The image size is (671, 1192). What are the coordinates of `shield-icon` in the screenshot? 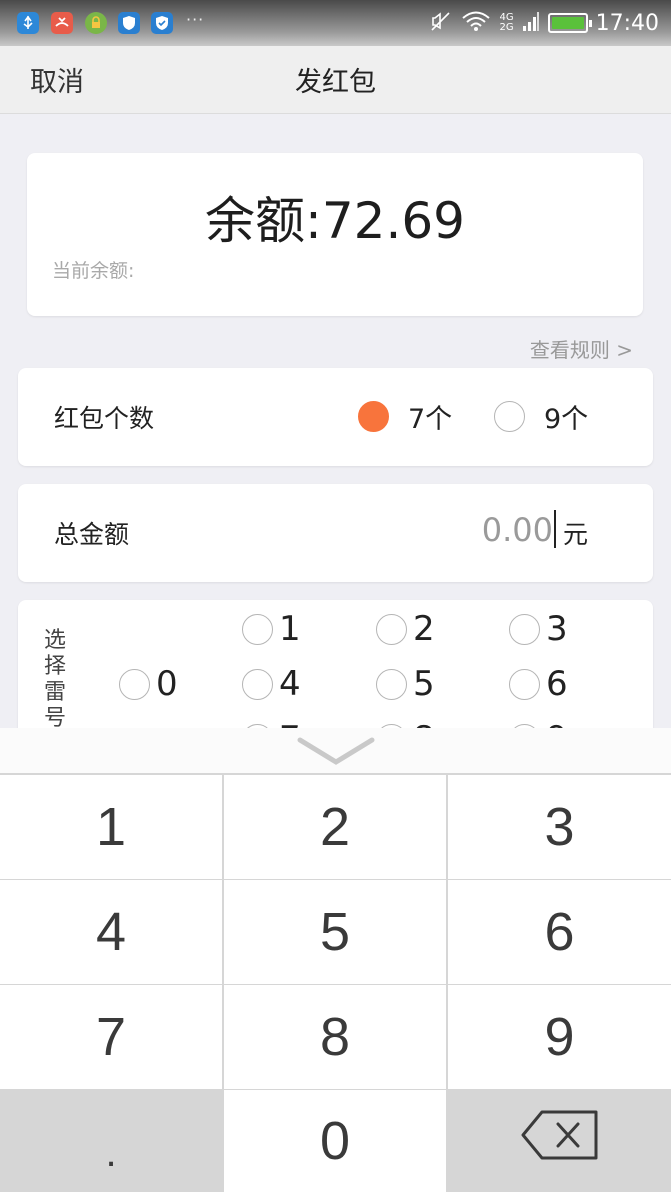 It's located at (129, 23).